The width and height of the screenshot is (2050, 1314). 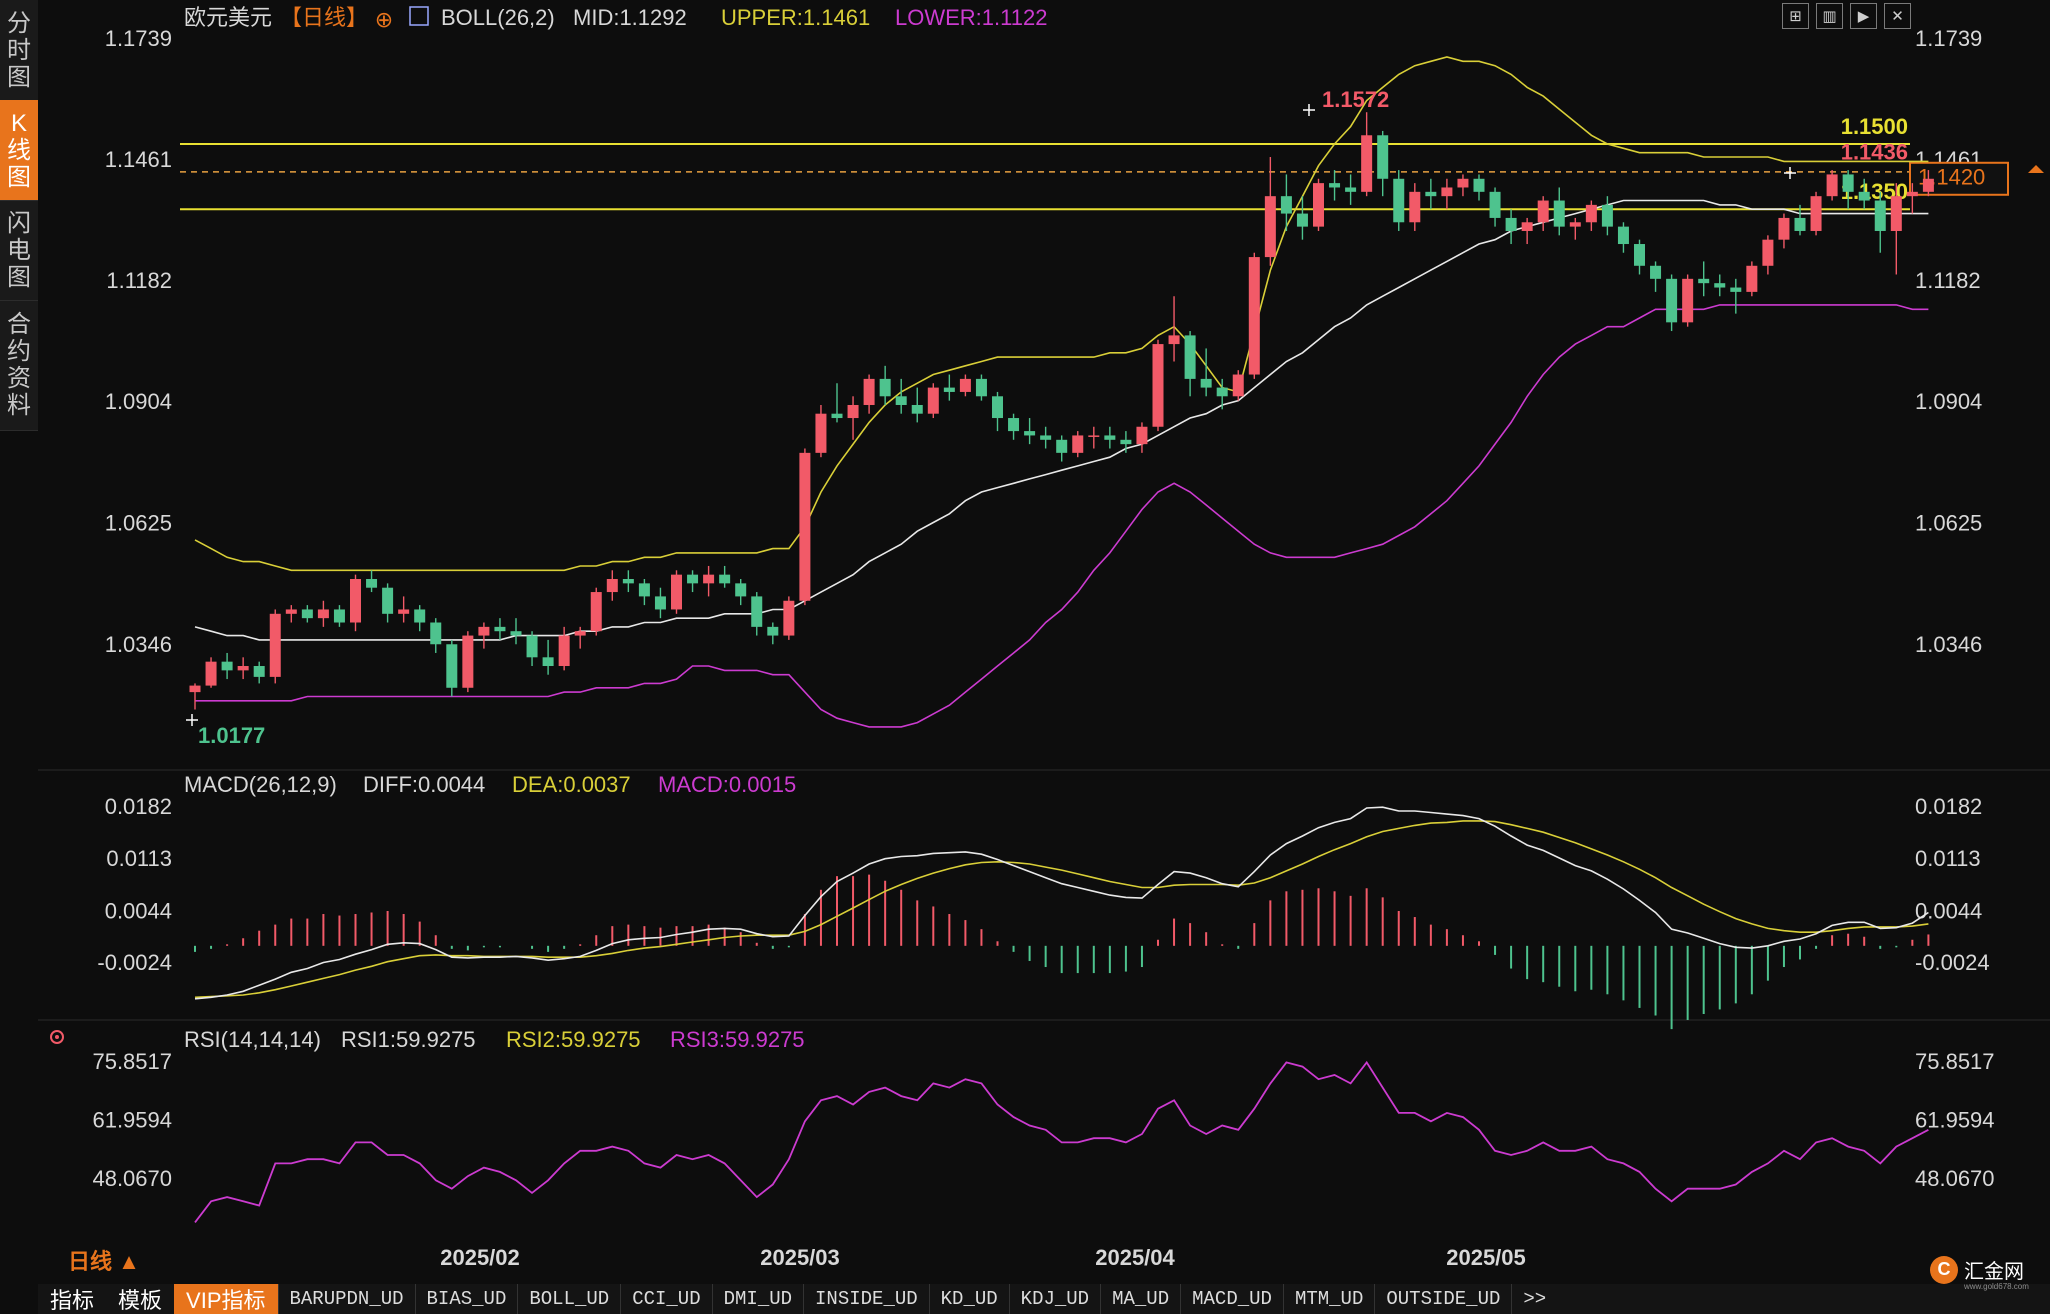 What do you see at coordinates (72, 1299) in the screenshot?
I see `tab-indicators: 指标` at bounding box center [72, 1299].